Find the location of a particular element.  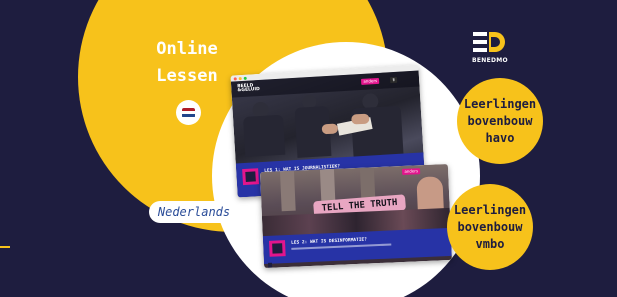

vmbo-button: Leerlingen bovenbouw vmbo is located at coordinates (490, 227).